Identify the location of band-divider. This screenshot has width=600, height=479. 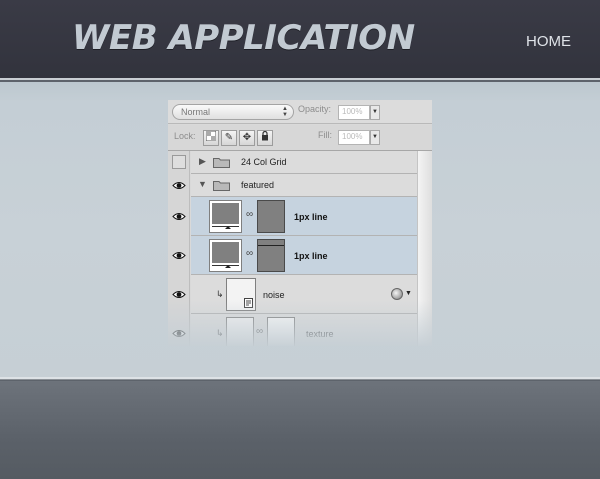
(300, 378).